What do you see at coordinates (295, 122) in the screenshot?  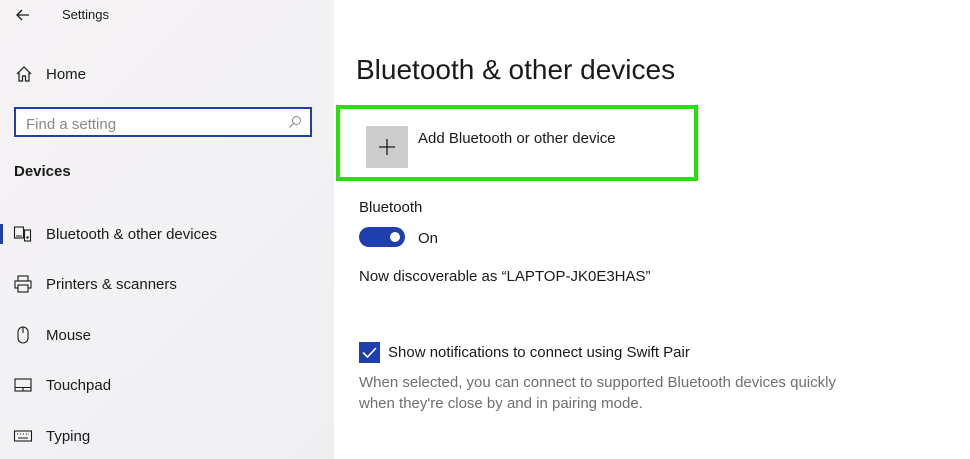 I see `search-icon` at bounding box center [295, 122].